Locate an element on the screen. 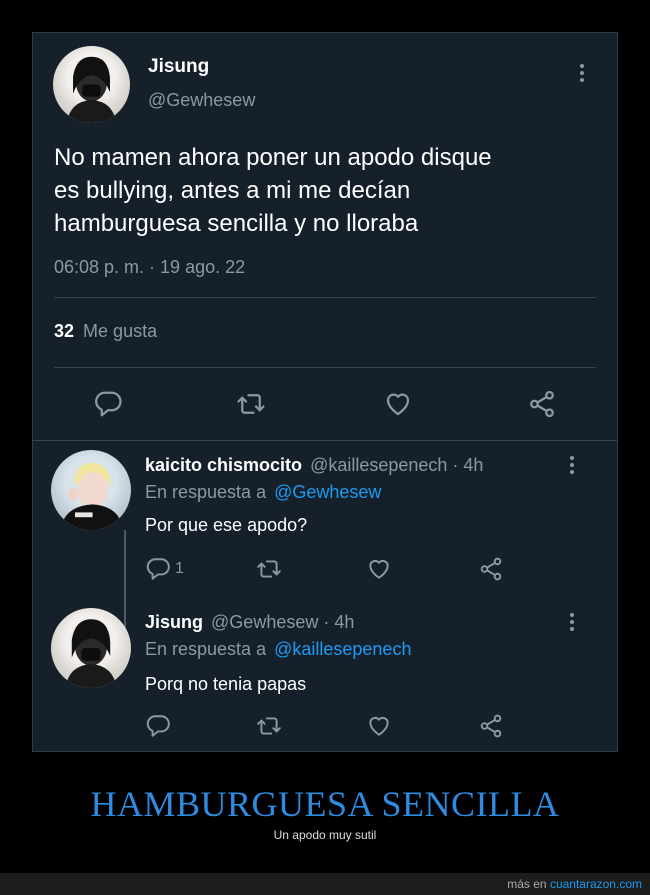 The height and width of the screenshot is (895, 650). likes-count: 32 is located at coordinates (64, 331).